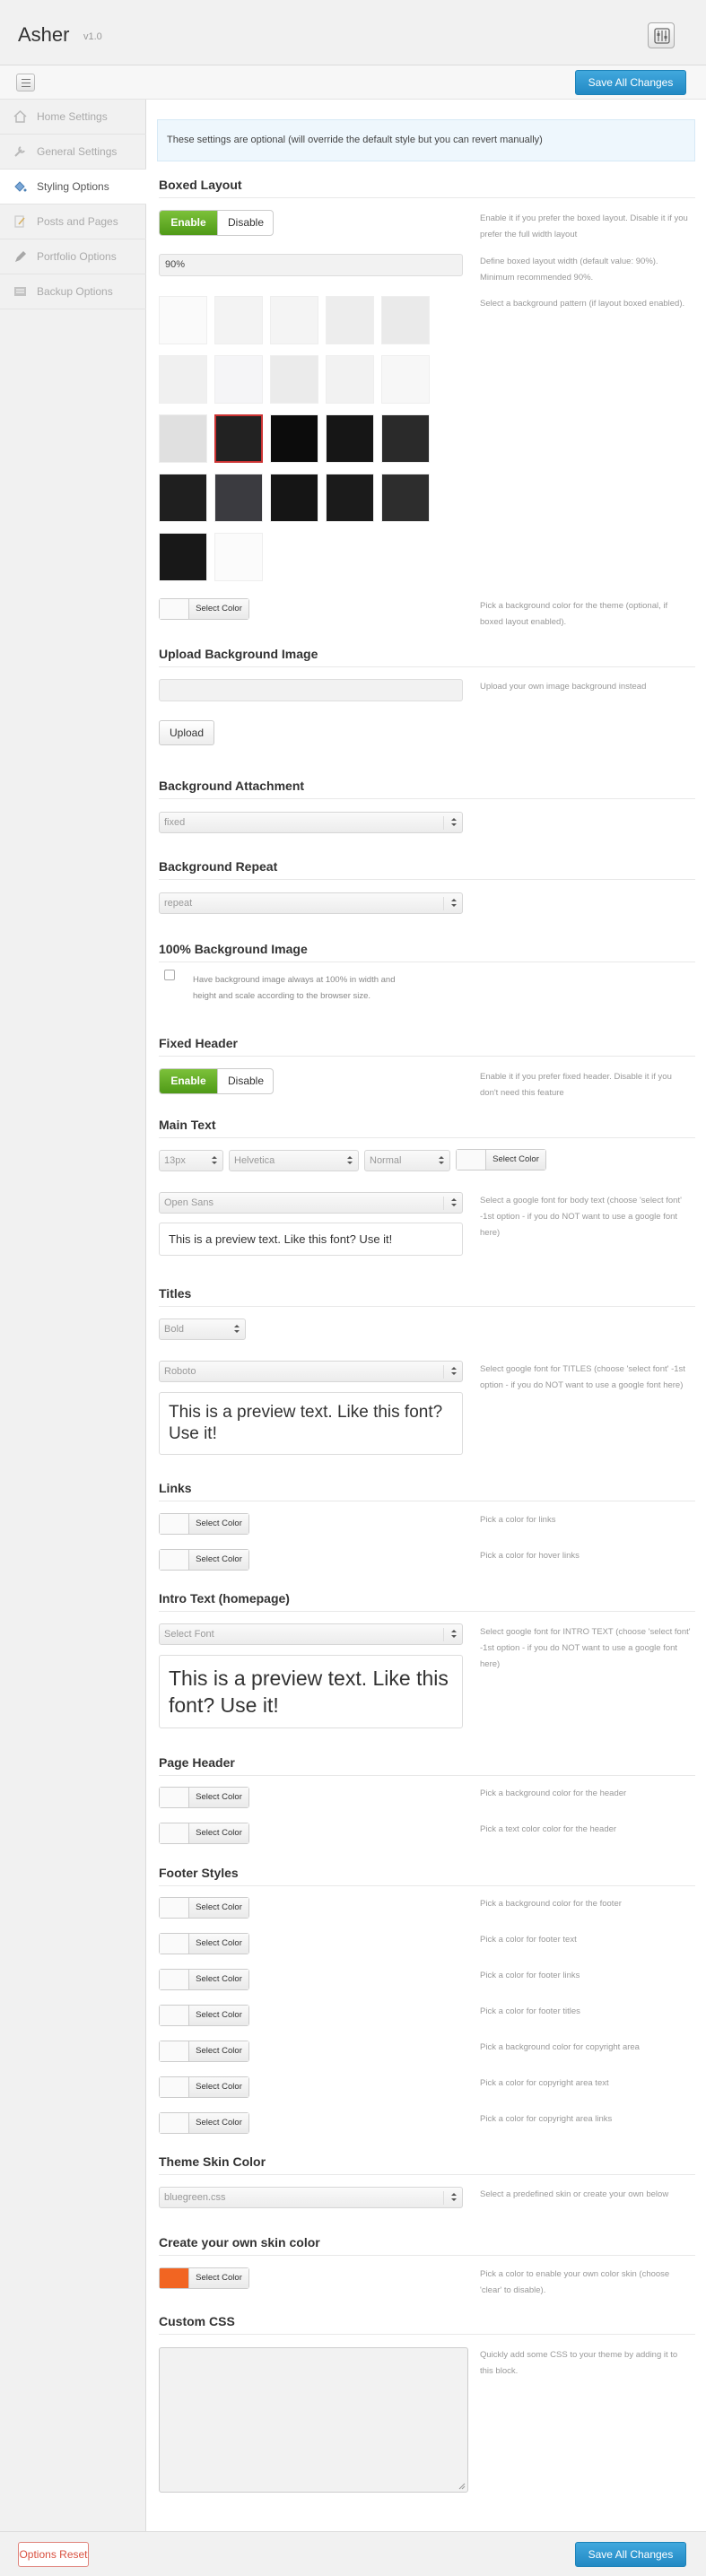  What do you see at coordinates (311, 903) in the screenshot?
I see `bg-repeat-select: repeat` at bounding box center [311, 903].